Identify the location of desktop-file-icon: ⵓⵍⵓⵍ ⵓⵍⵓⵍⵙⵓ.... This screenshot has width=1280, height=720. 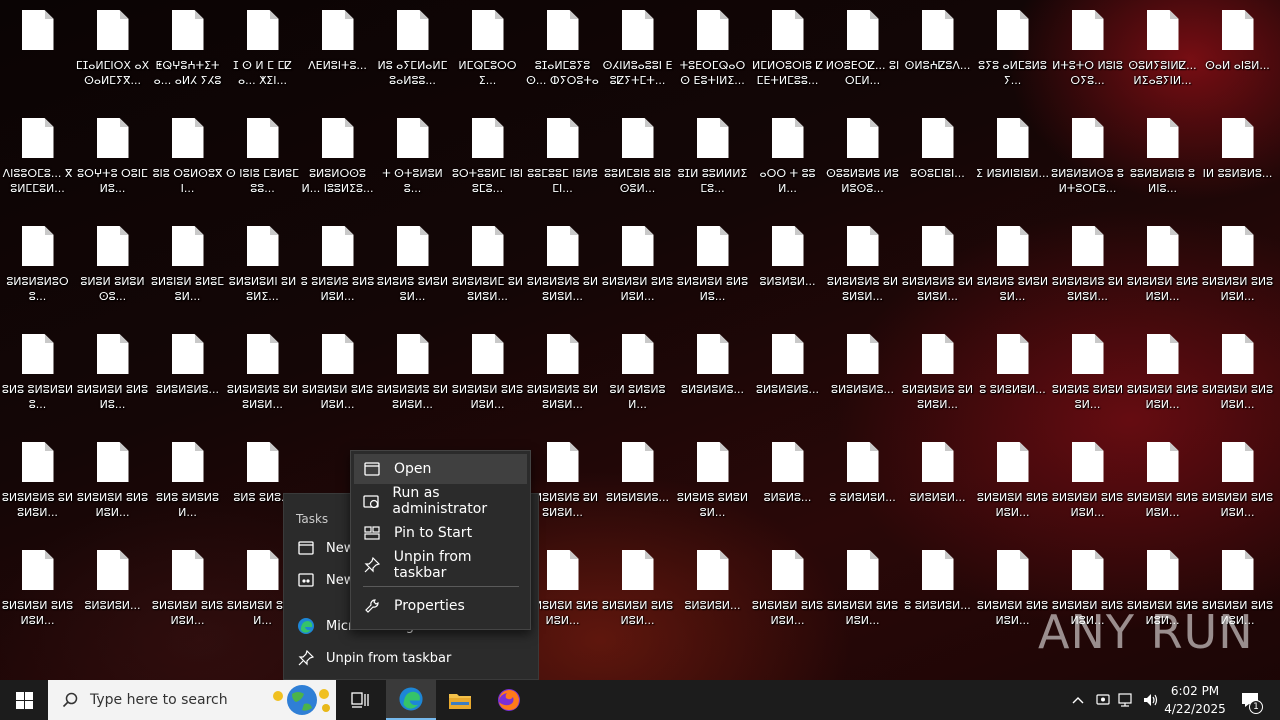
(112, 266).